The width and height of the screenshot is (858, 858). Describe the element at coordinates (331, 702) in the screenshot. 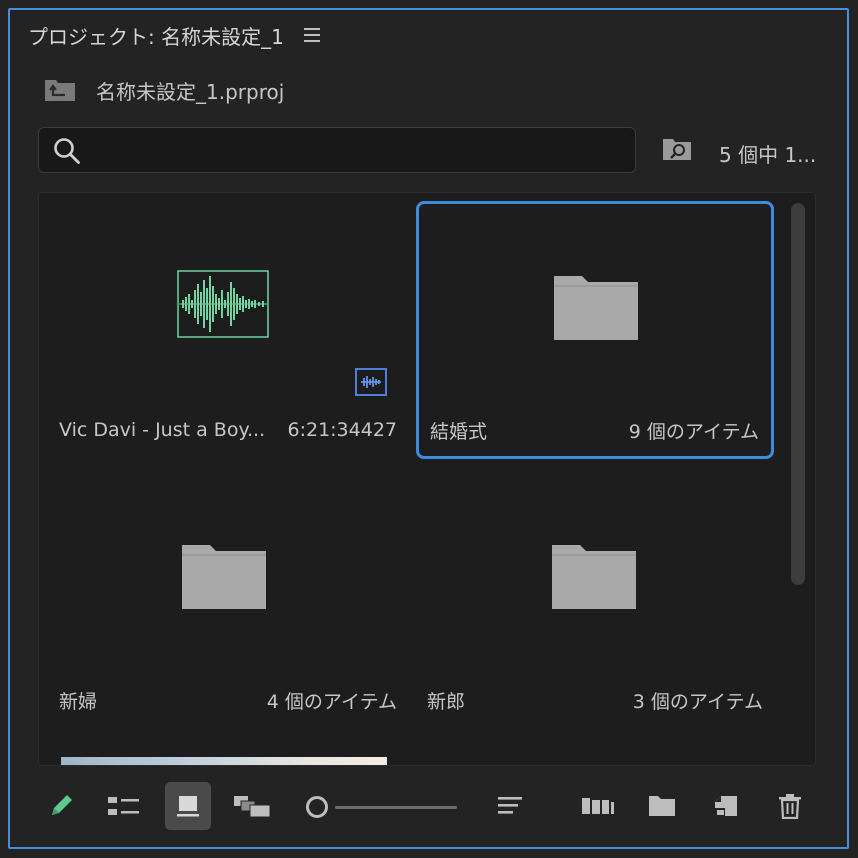

I see `bin-item-count: 4 個のアイテム` at that location.